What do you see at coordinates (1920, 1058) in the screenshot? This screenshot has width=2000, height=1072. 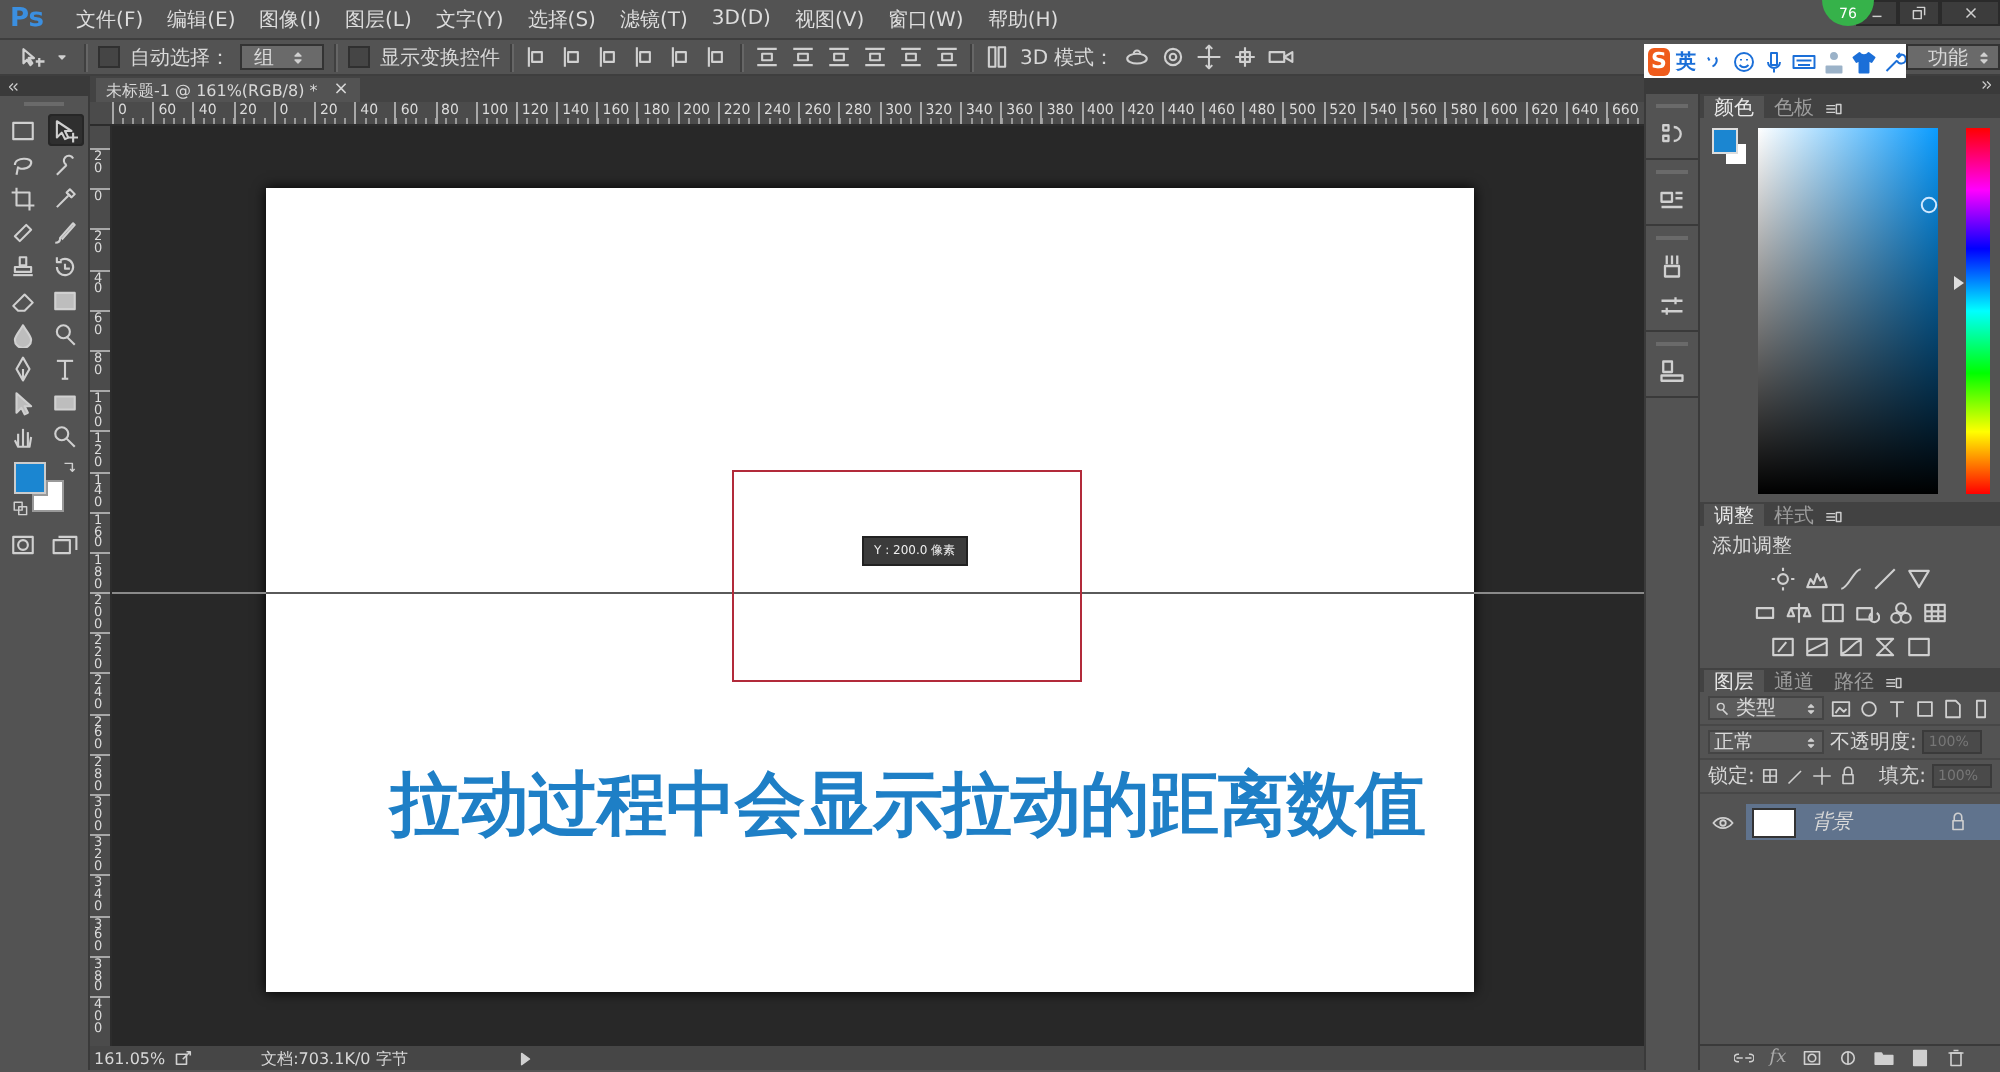 I see `new-layer-icon` at bounding box center [1920, 1058].